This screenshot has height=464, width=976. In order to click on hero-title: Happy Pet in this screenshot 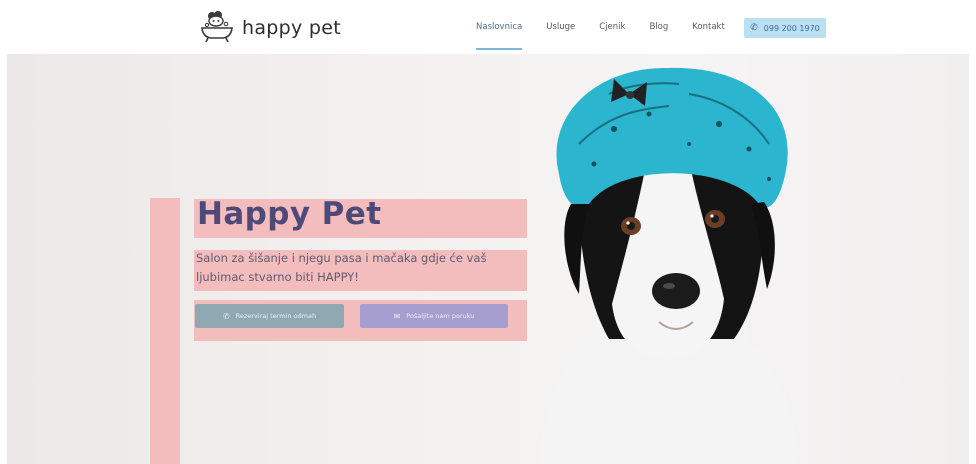, I will do `click(289, 214)`.